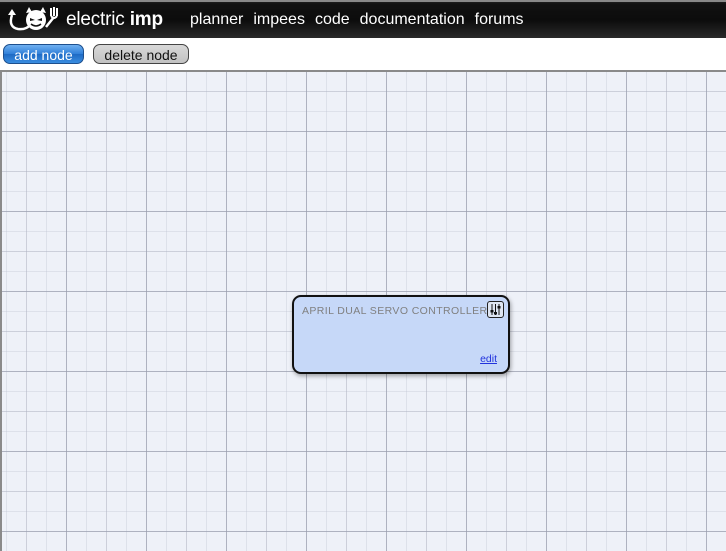 Image resolution: width=726 pixels, height=551 pixels. I want to click on delete-node-button: delete node, so click(141, 54).